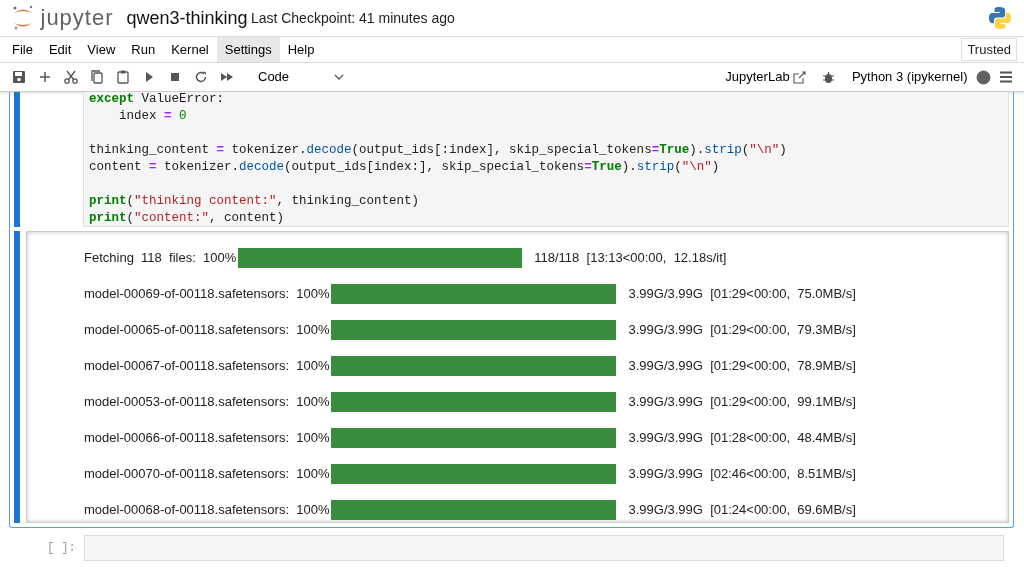  I want to click on progress-info: 3.99G/3.99G [02:46<00:00, 8.51MB/s], so click(741, 474).